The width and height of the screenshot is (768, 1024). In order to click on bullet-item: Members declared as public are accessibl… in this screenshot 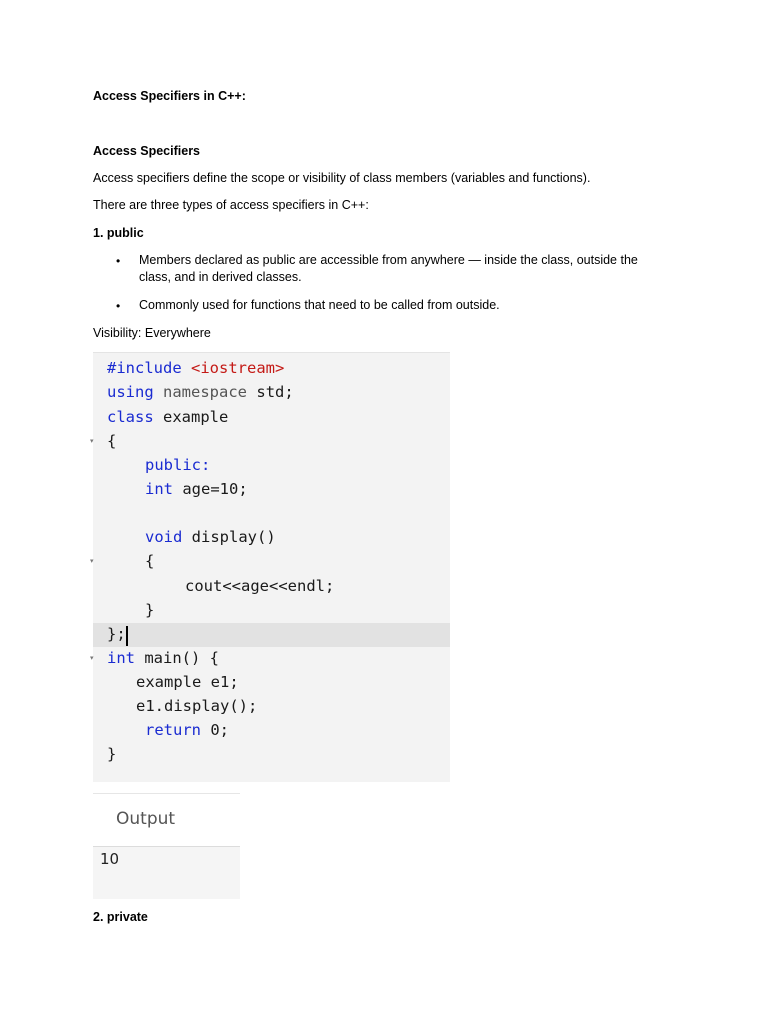, I will do `click(388, 268)`.